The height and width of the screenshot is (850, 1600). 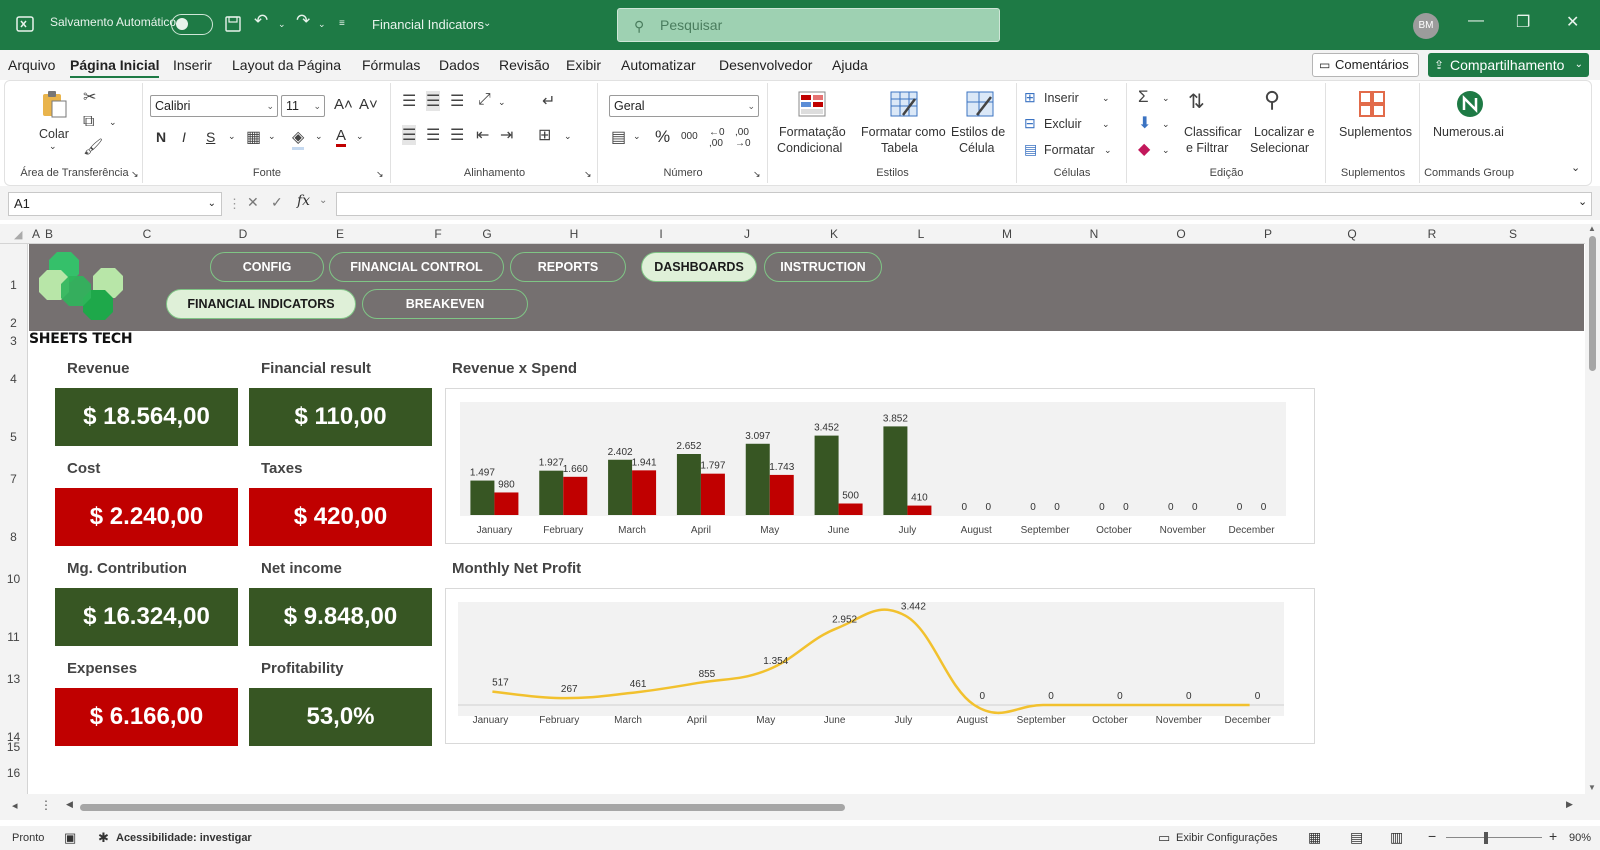 I want to click on font-size-combo: 11 ⌄, so click(x=303, y=106).